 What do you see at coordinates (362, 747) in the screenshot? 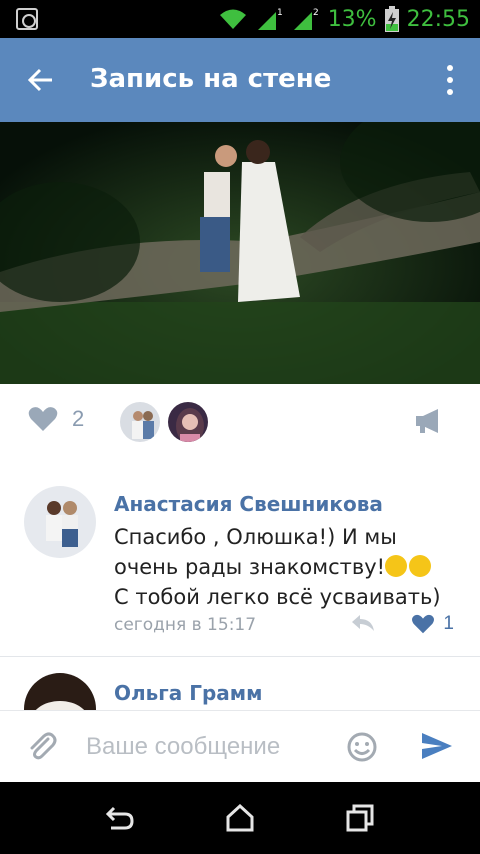
I see `smiley-icon` at bounding box center [362, 747].